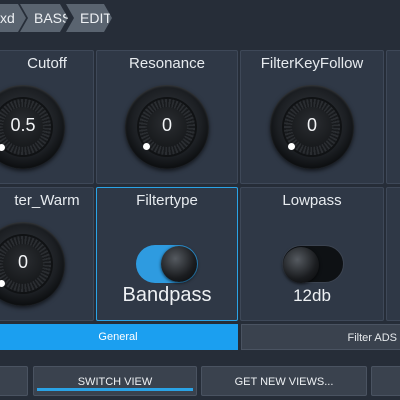  Describe the element at coordinates (13, 18) in the screenshot. I see `breadcrumb-item-xd: xd` at that location.